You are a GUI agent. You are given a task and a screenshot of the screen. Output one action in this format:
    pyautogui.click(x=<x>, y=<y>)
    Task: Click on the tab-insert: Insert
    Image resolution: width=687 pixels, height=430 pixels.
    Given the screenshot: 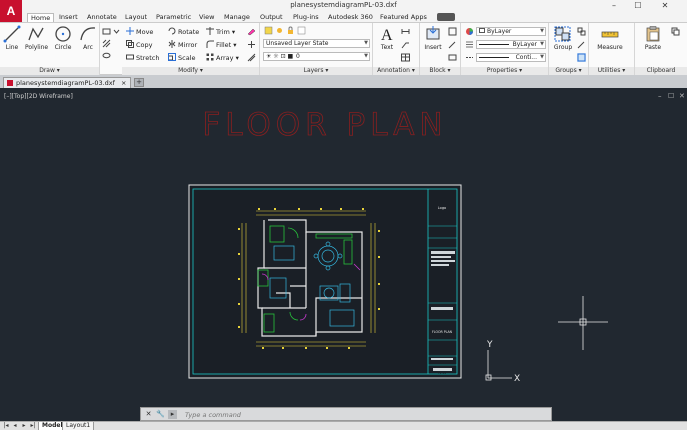 What is the action you would take?
    pyautogui.click(x=68, y=17)
    